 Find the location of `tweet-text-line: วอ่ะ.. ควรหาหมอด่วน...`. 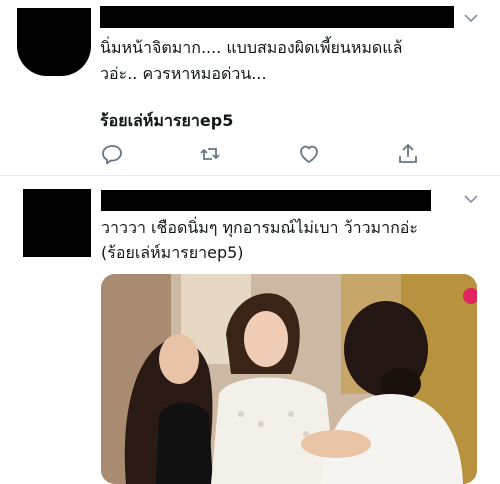

tweet-text-line: วอ่ะ.. ควรหาหมอด่วน... is located at coordinates (183, 73).